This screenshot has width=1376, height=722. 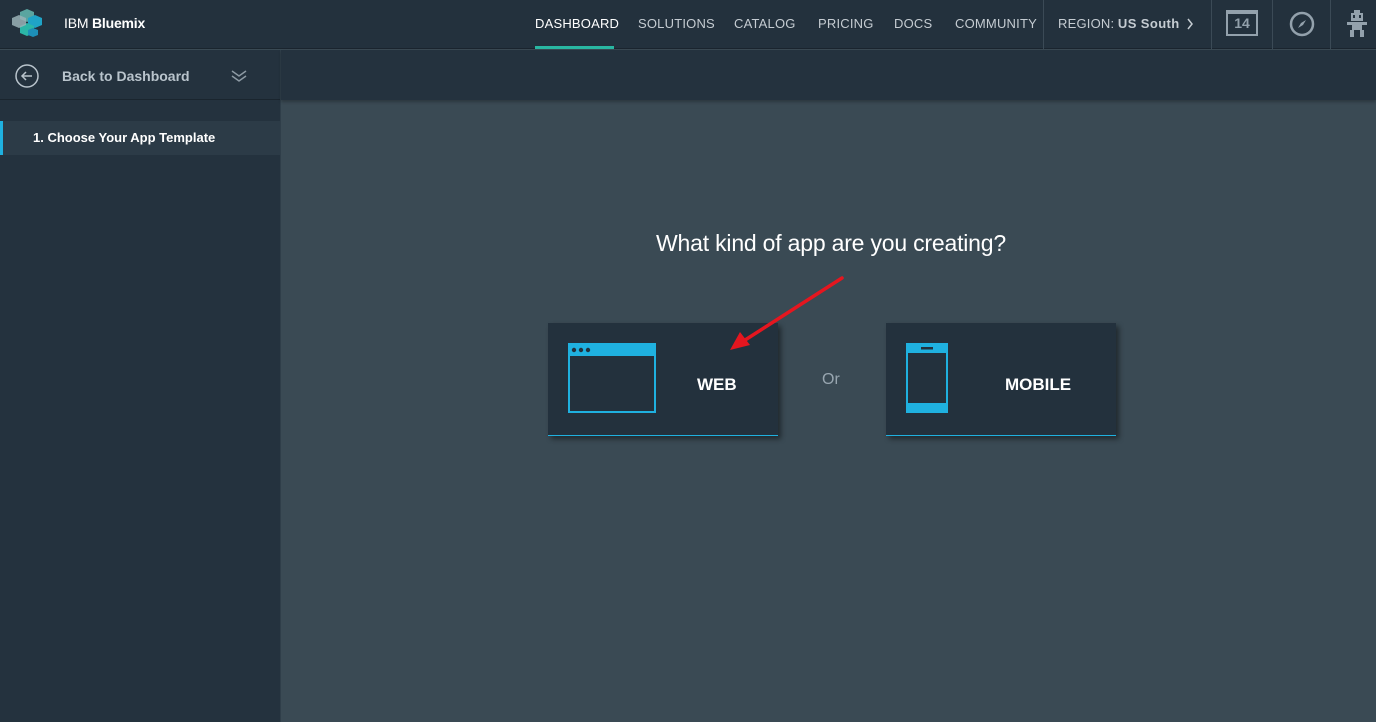 I want to click on step-choose-app-template: 1. Choose Your App Template, so click(x=140, y=138).